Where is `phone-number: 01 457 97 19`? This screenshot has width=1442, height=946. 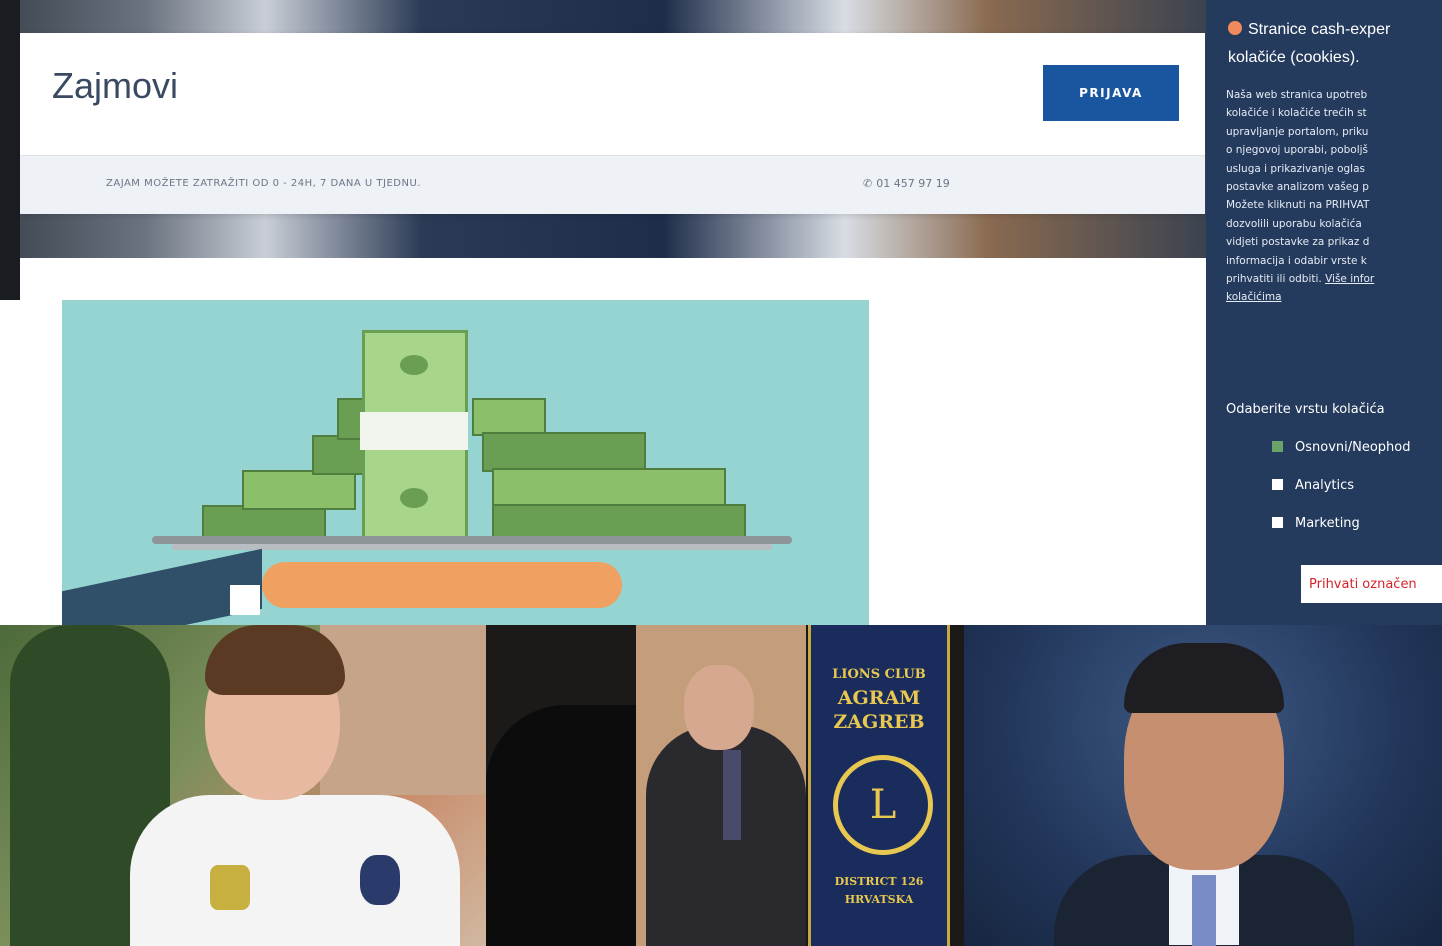 phone-number: 01 457 97 19 is located at coordinates (913, 183).